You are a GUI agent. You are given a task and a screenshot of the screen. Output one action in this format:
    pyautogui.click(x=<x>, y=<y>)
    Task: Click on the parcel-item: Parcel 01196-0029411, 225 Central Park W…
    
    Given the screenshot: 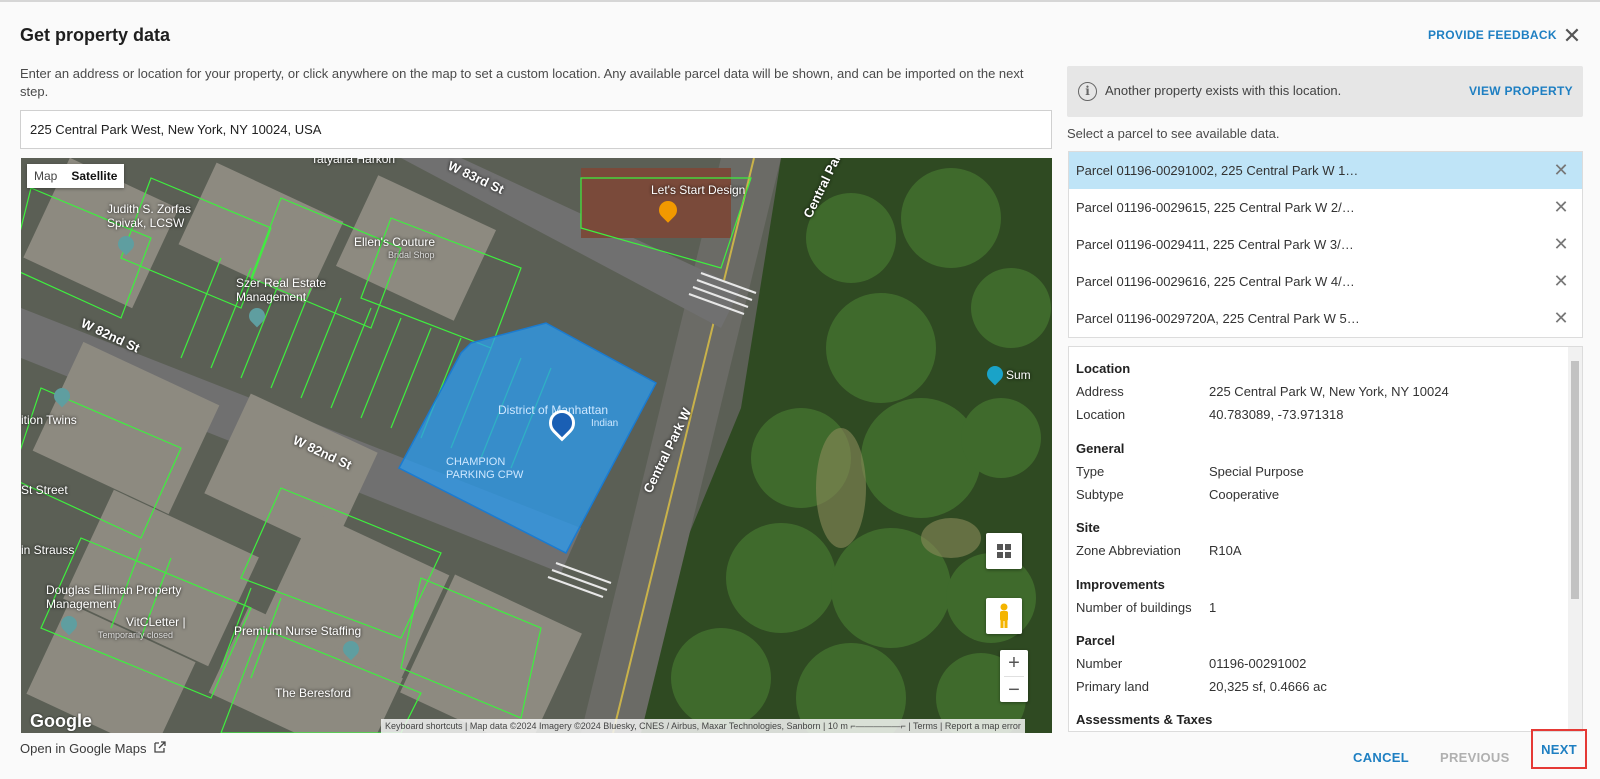 What is the action you would take?
    pyautogui.click(x=1325, y=244)
    